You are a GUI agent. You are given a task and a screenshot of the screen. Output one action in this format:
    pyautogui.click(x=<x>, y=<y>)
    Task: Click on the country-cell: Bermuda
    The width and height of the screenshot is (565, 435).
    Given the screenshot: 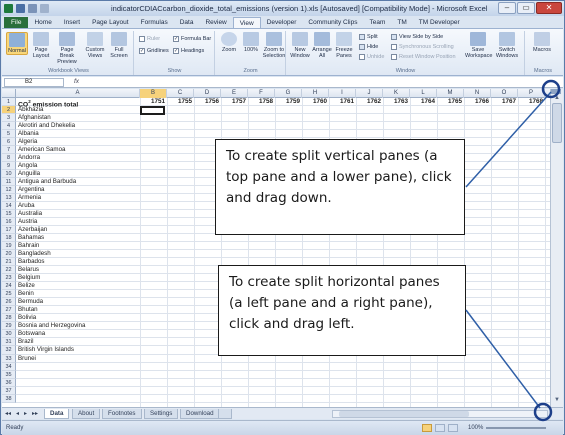 What is the action you would take?
    pyautogui.click(x=30, y=302)
    